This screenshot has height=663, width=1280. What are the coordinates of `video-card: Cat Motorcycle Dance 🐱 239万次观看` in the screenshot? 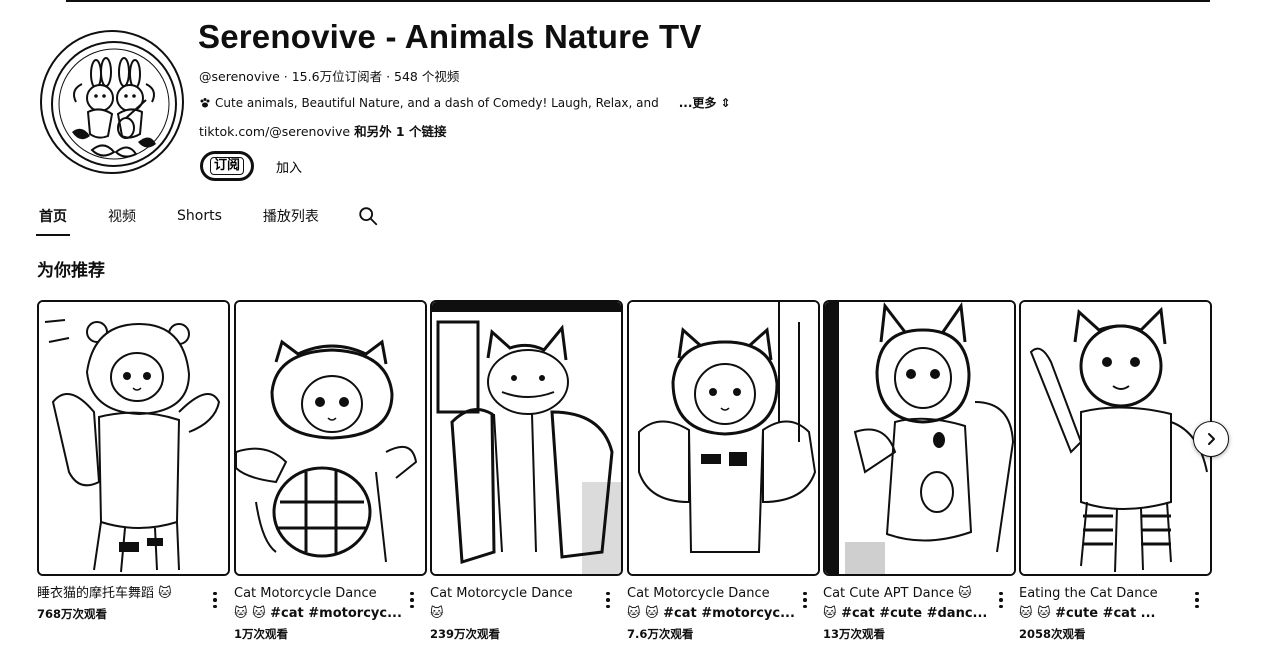 It's located at (526, 470).